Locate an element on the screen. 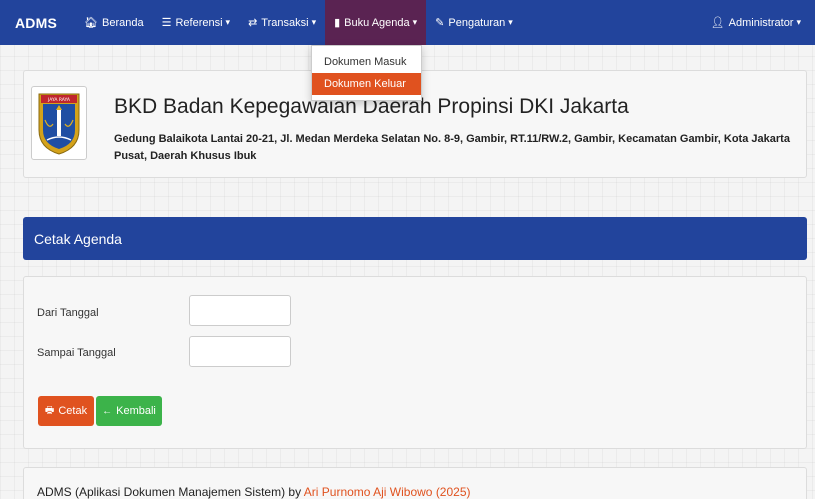  from-date-label: Dari Tanggal is located at coordinates (68, 313).